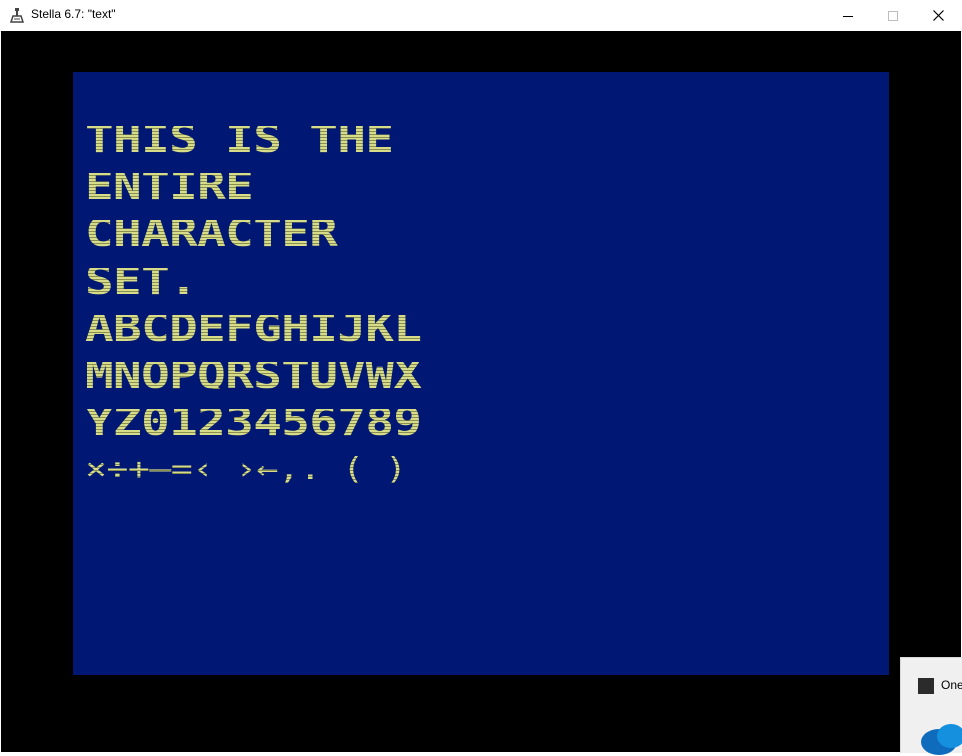  I want to click on app-tile-icon, so click(926, 686).